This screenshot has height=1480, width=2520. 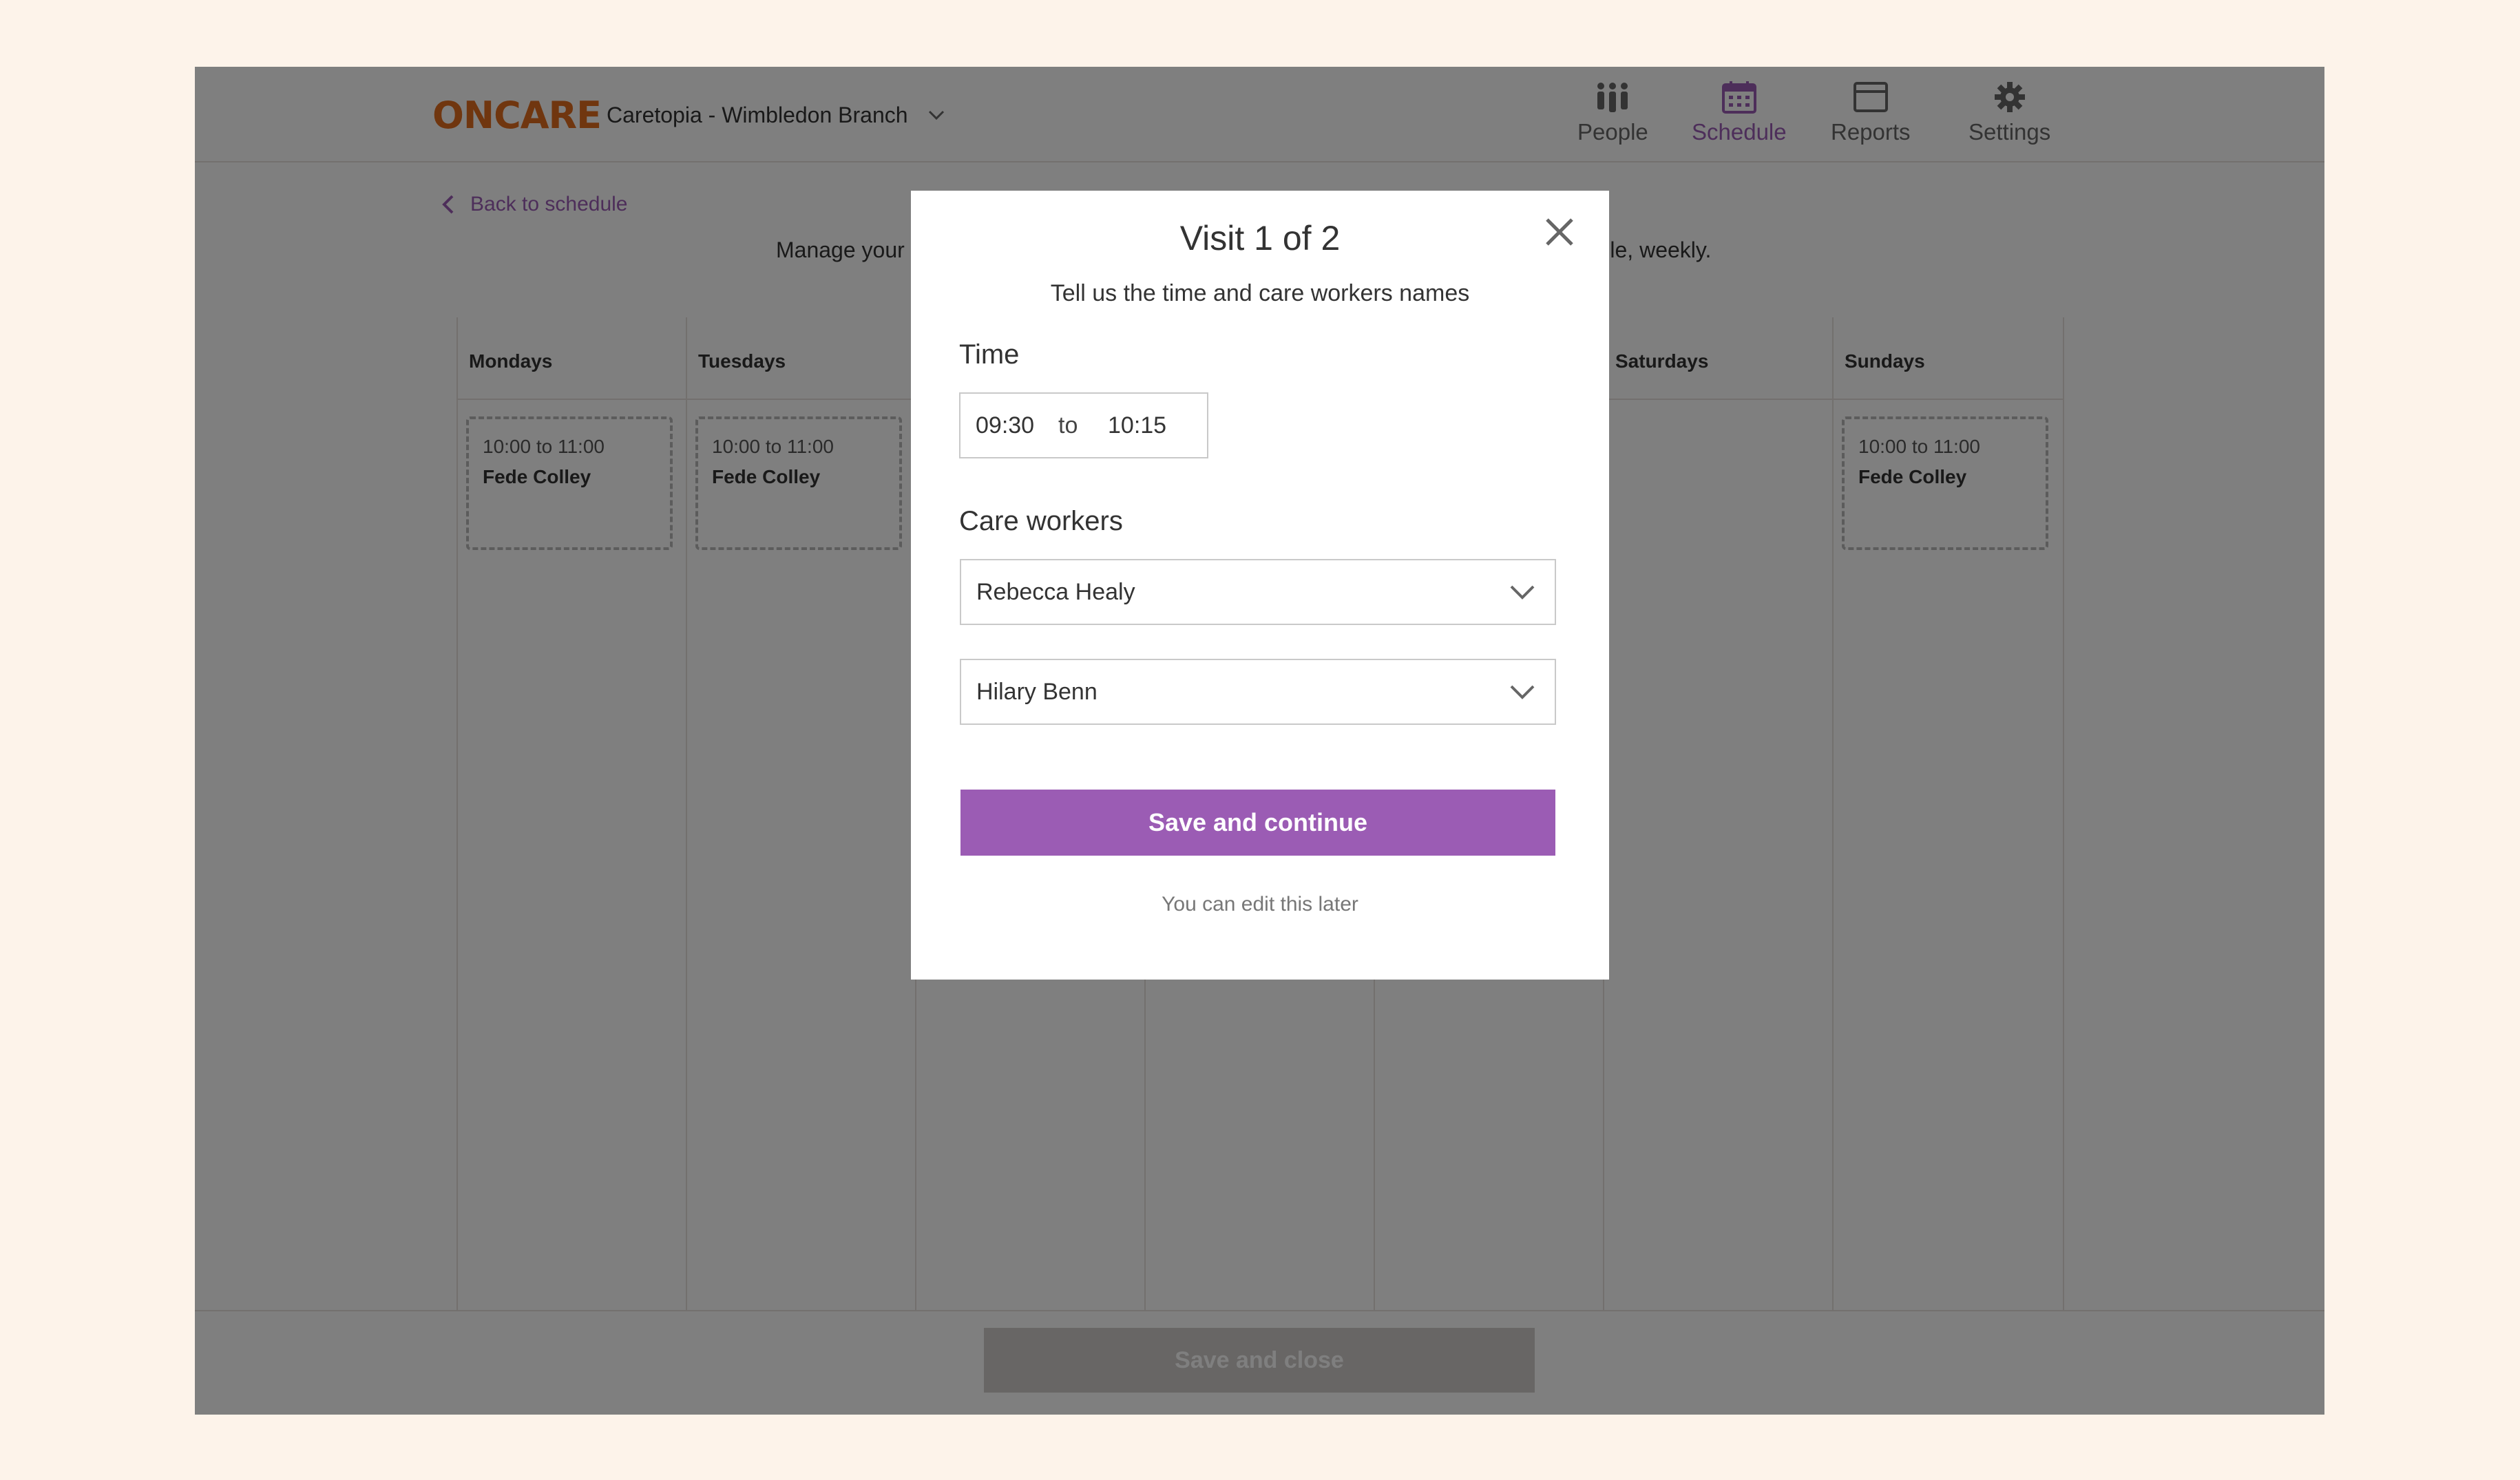 What do you see at coordinates (1068, 425) in the screenshot?
I see `time-separator: to` at bounding box center [1068, 425].